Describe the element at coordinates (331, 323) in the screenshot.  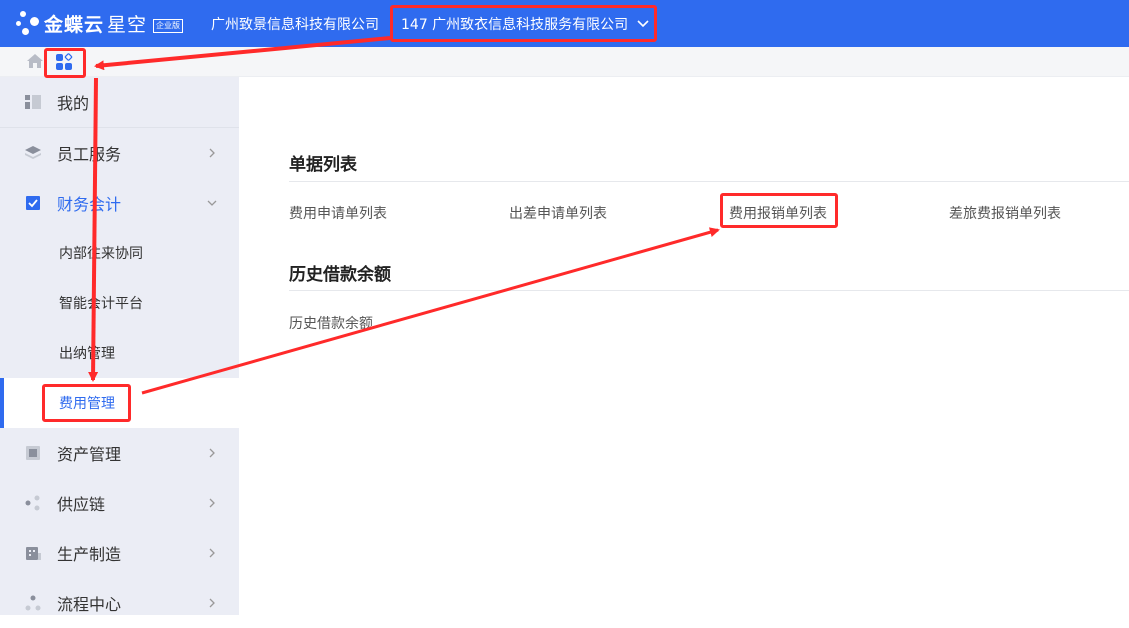
I see `link-loan-balance: 历史借款余额` at that location.